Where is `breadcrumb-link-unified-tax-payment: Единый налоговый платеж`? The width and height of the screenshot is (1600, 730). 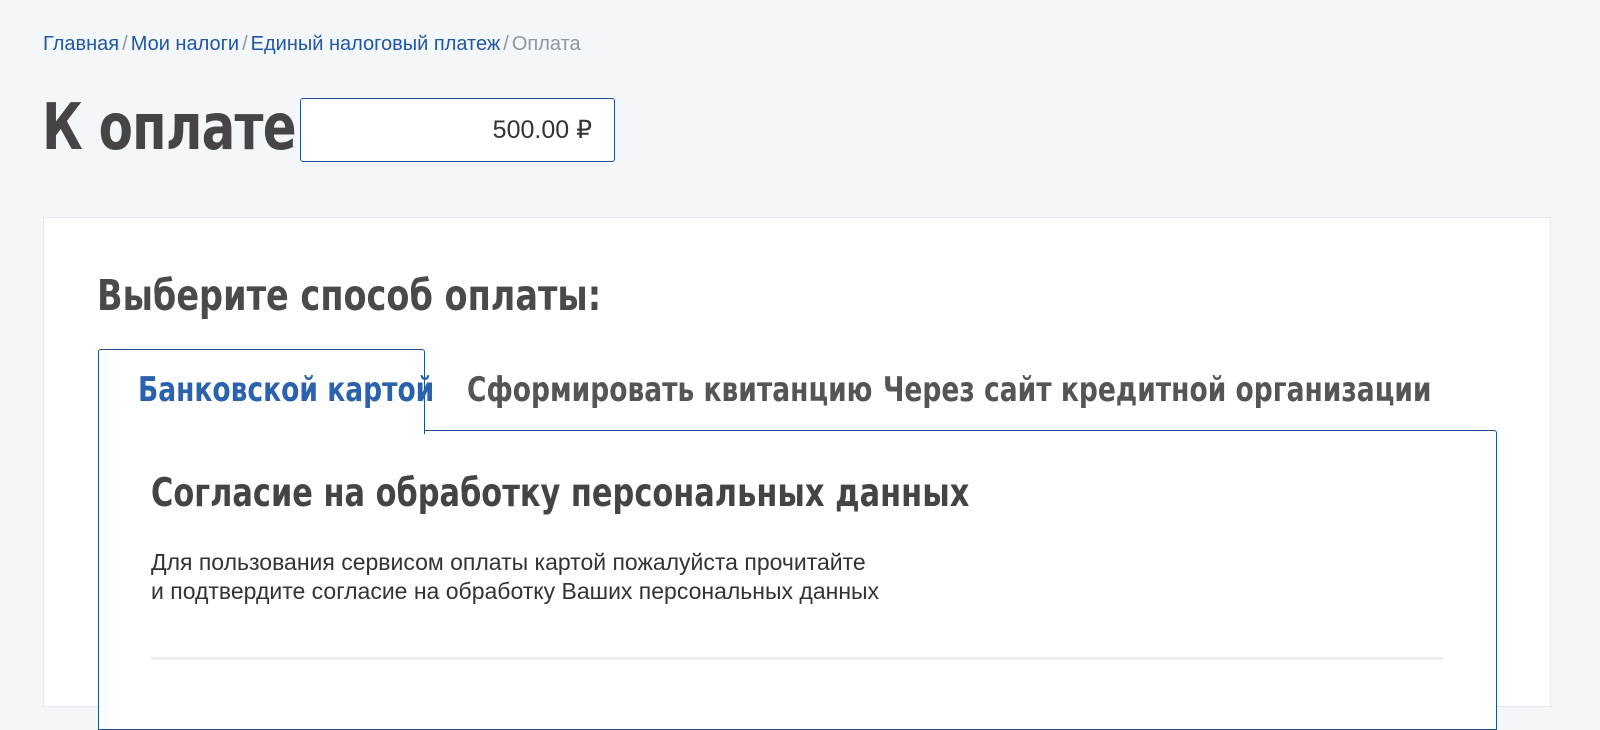 breadcrumb-link-unified-tax-payment: Единый налоговый платеж is located at coordinates (376, 44).